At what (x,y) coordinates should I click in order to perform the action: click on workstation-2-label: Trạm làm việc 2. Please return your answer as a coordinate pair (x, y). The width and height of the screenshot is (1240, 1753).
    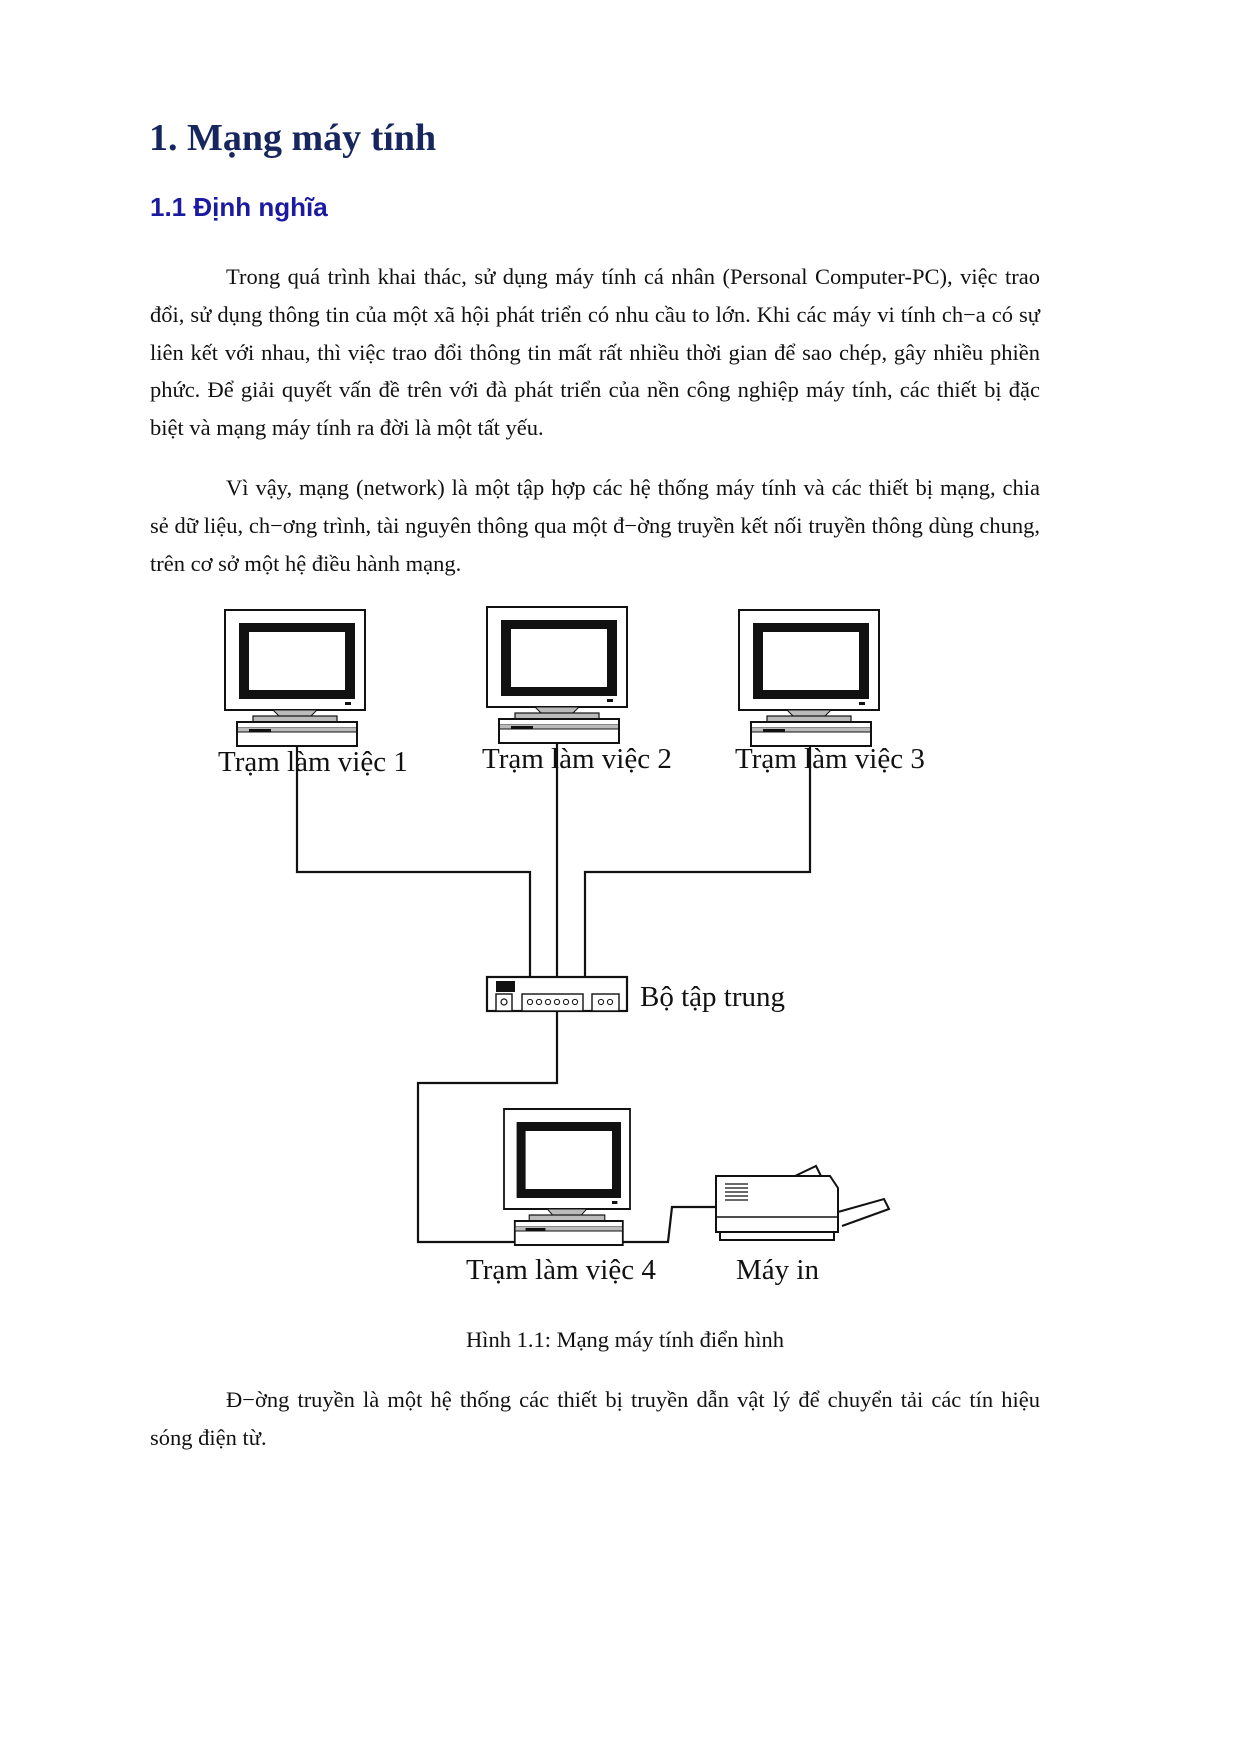
    Looking at the image, I should click on (577, 759).